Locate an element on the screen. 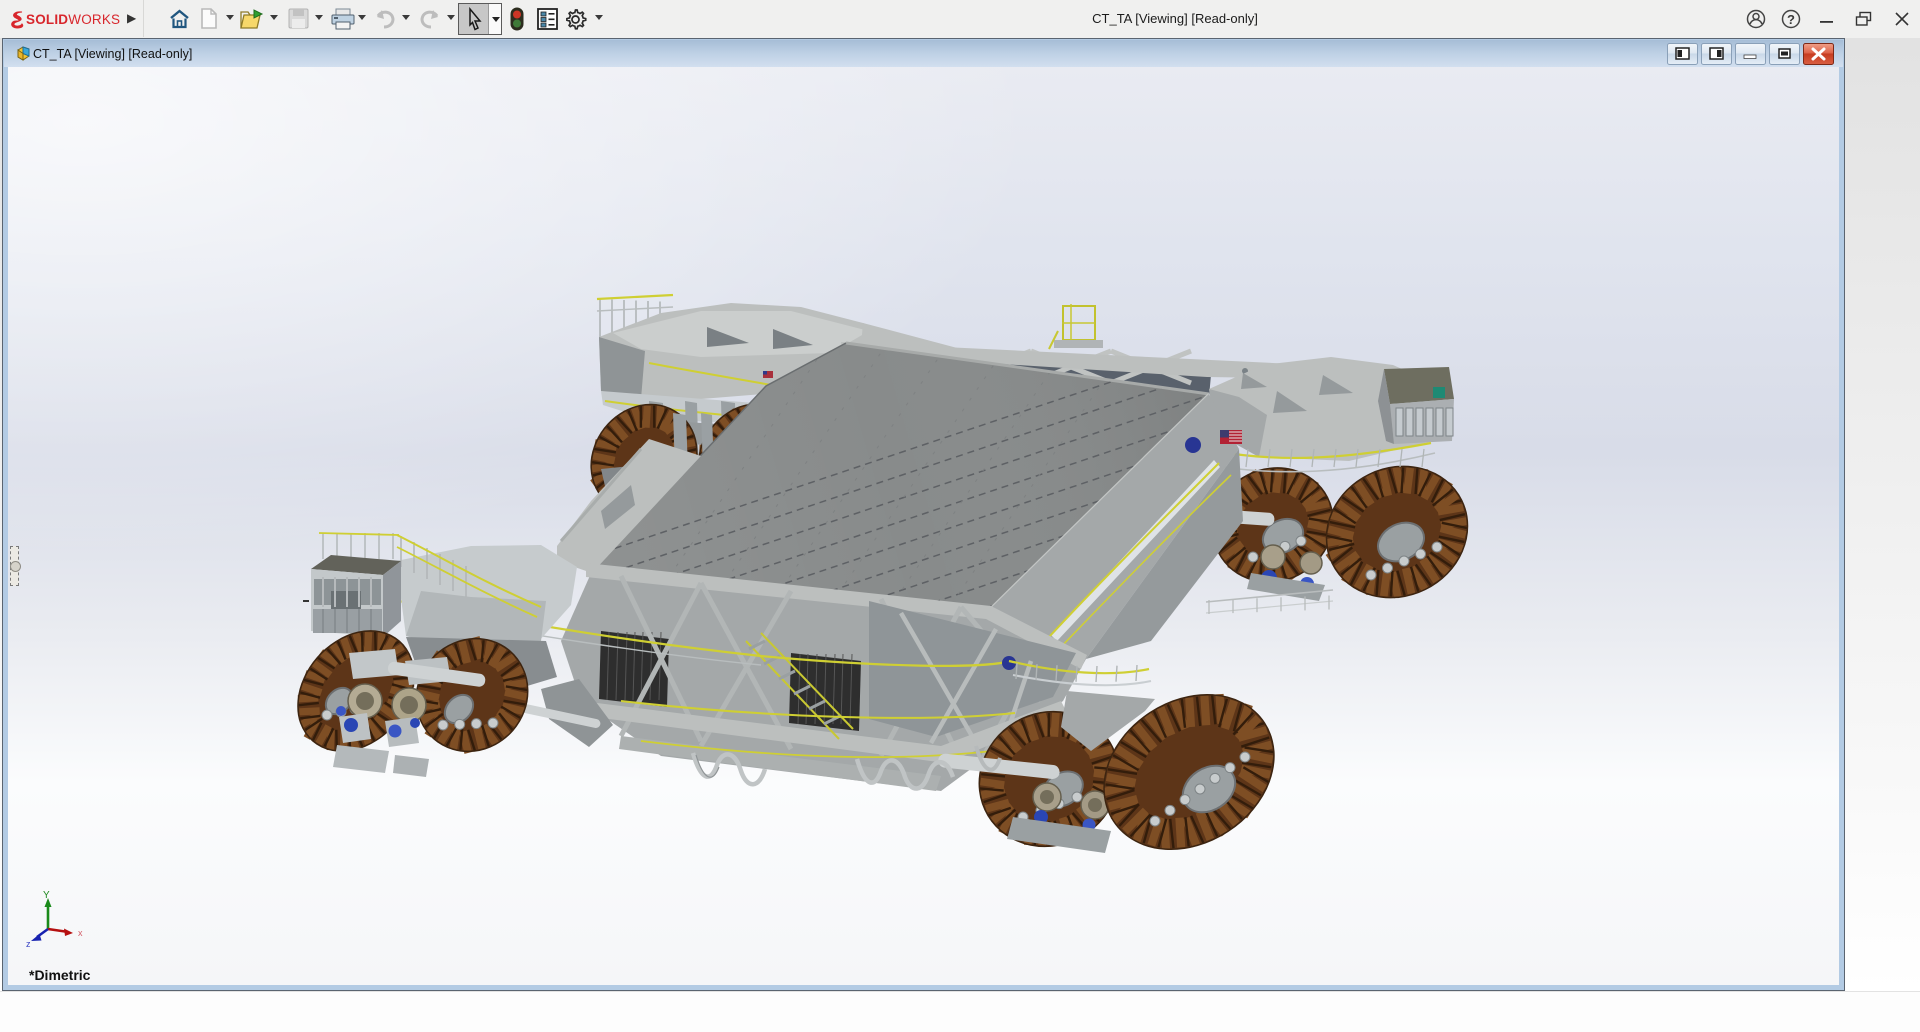 The width and height of the screenshot is (1920, 1032). svg-text: z is located at coordinates (28, 944).